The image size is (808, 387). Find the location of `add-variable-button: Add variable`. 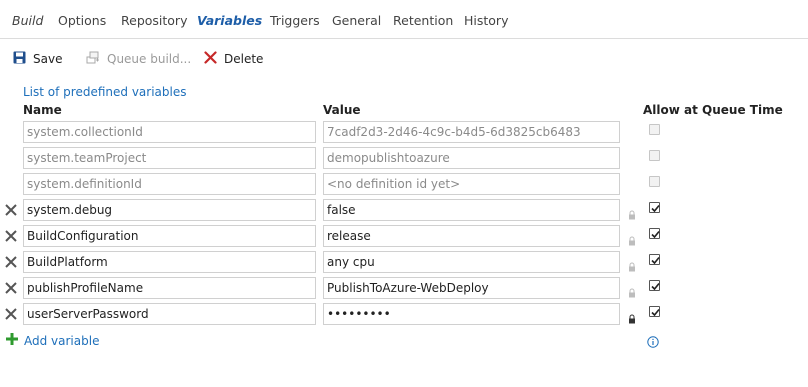

add-variable-button: Add variable is located at coordinates (52, 340).